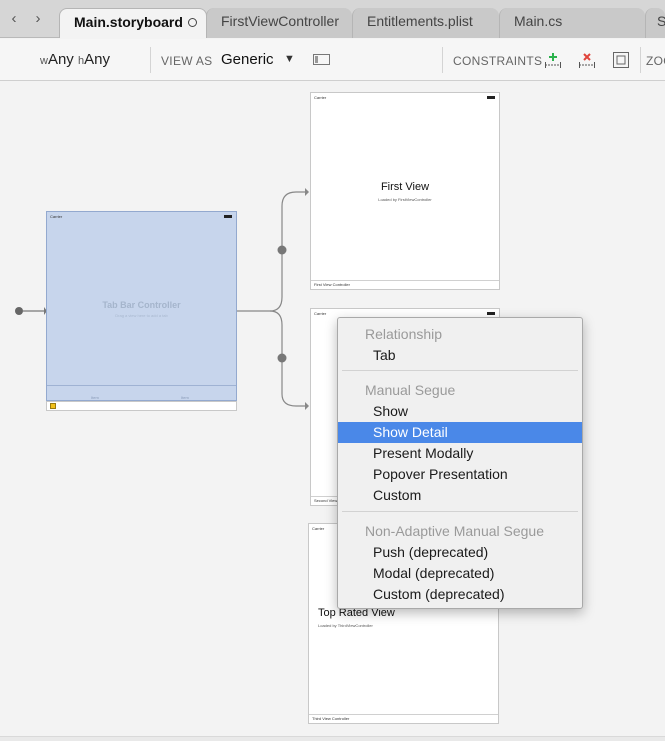 This screenshot has height=741, width=665. I want to click on tab-main-cs: Main.cs, so click(572, 23).